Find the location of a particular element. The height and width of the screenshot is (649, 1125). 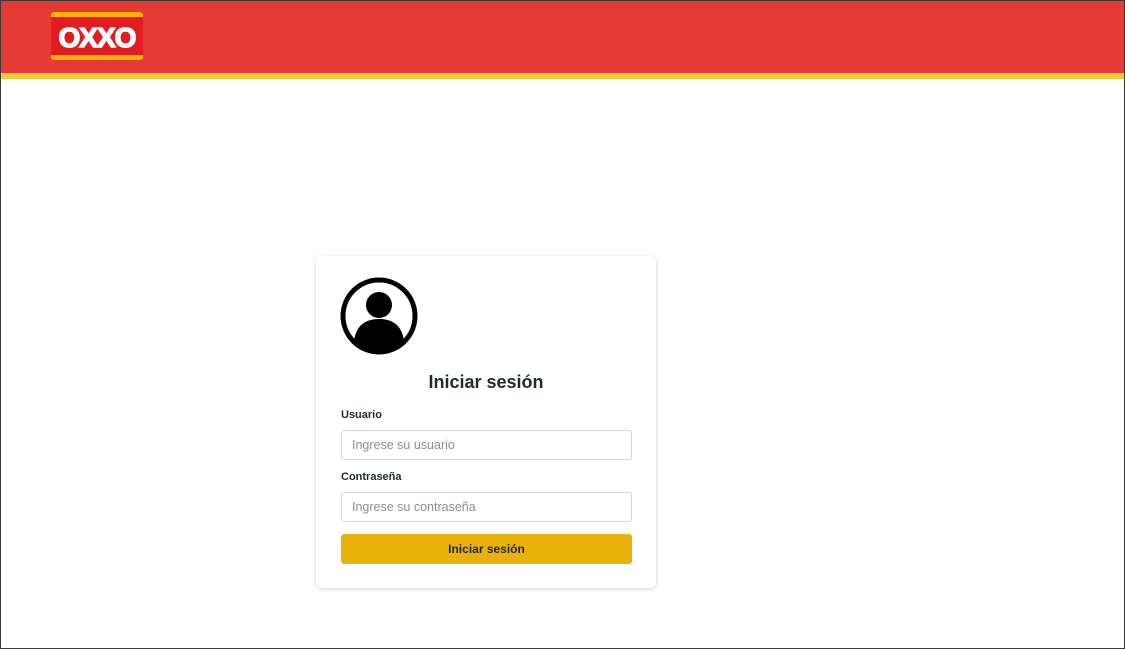

password-label: Contraseña is located at coordinates (371, 477).